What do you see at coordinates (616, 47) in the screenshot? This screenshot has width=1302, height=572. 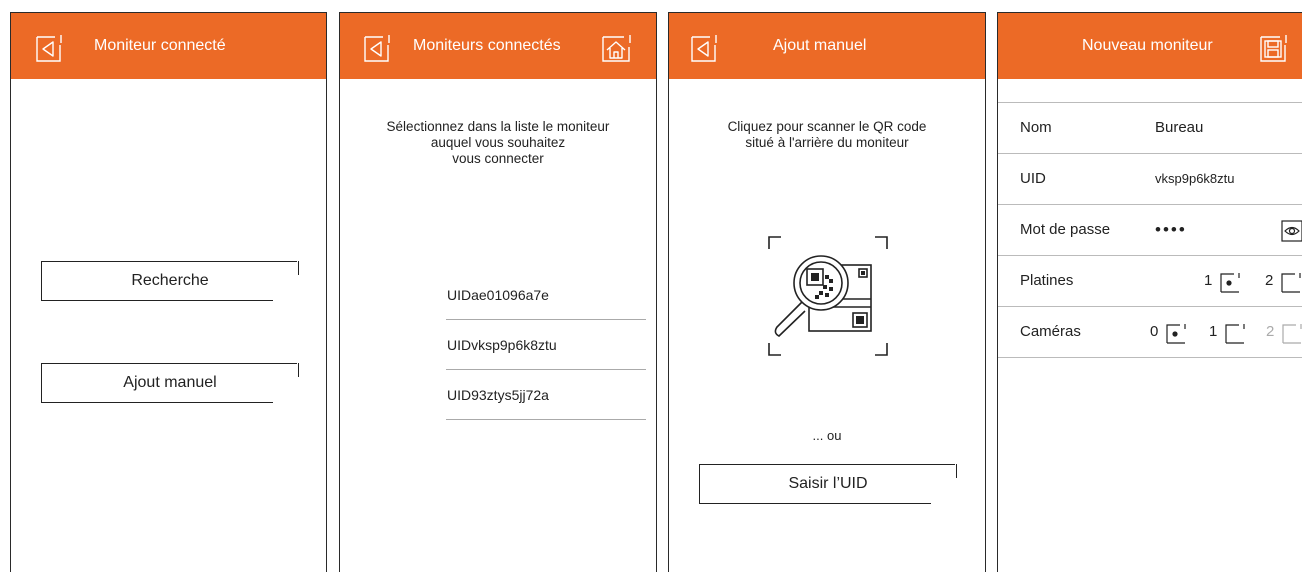 I see `home-icon` at bounding box center [616, 47].